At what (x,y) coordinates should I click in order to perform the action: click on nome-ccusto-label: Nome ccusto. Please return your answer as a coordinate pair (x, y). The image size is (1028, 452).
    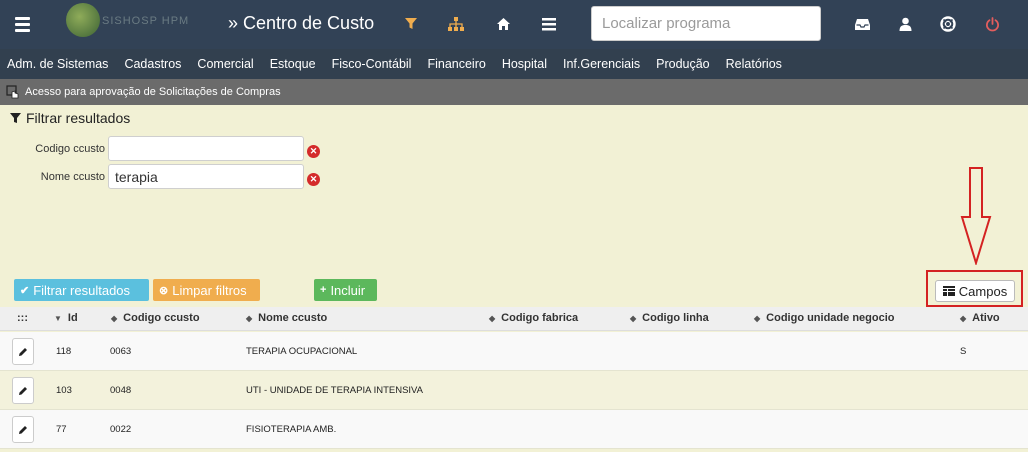
    Looking at the image, I should click on (72, 177).